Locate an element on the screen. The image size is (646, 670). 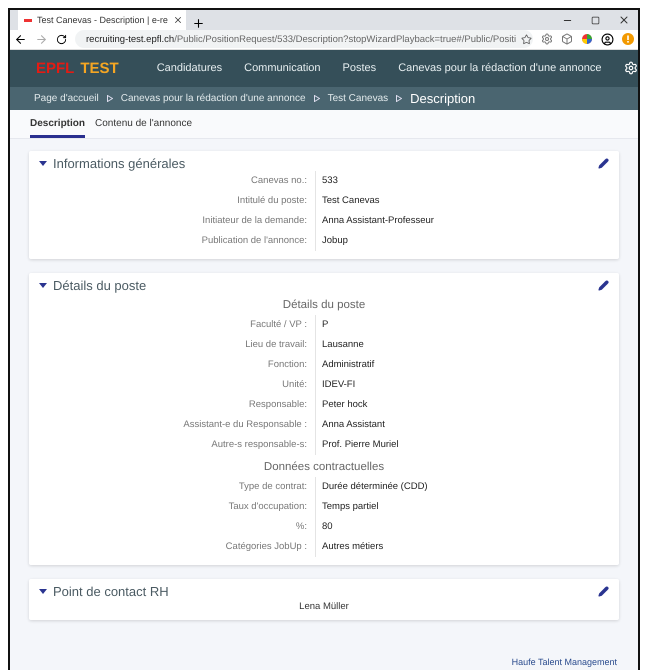
group-heading: Données contractuelles is located at coordinates (324, 467).